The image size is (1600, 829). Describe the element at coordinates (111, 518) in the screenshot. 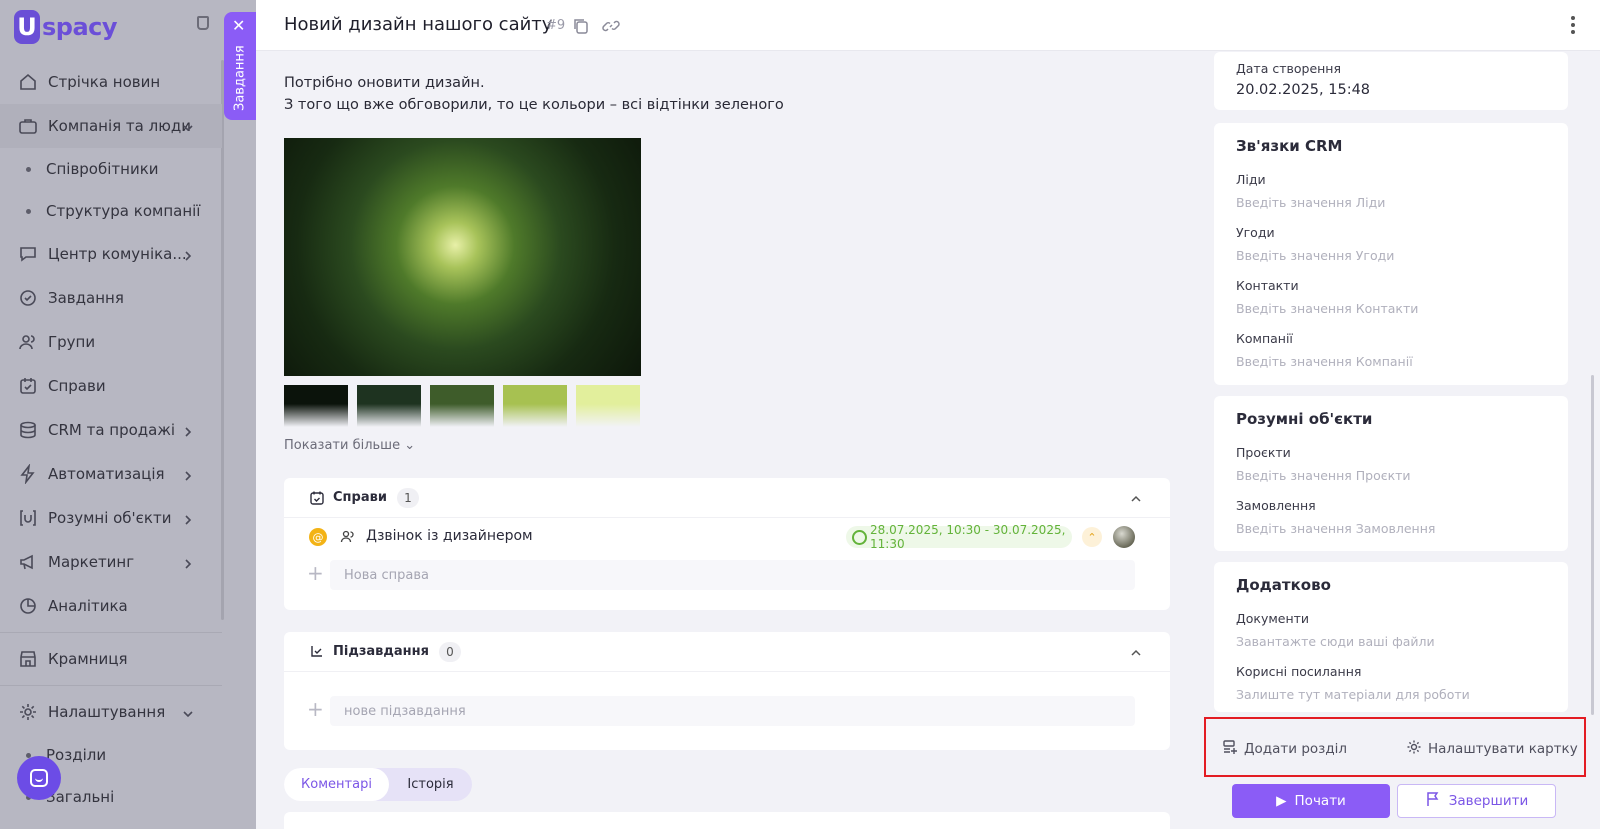

I see `sidebar-item-smart-objects: Розумні об'єкти` at that location.